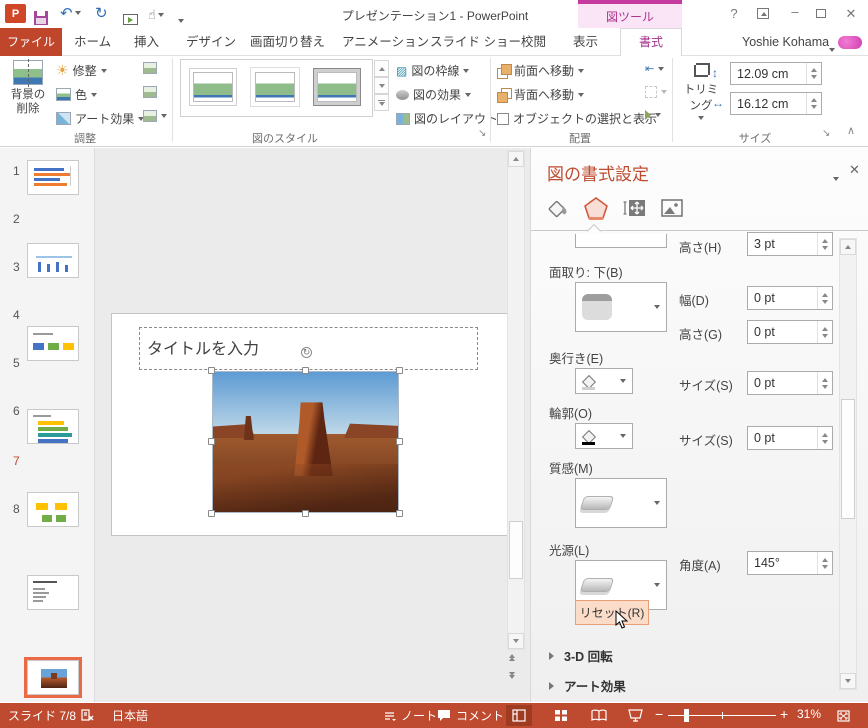 The width and height of the screenshot is (868, 728). What do you see at coordinates (150, 68) in the screenshot?
I see `compress-picture-button` at bounding box center [150, 68].